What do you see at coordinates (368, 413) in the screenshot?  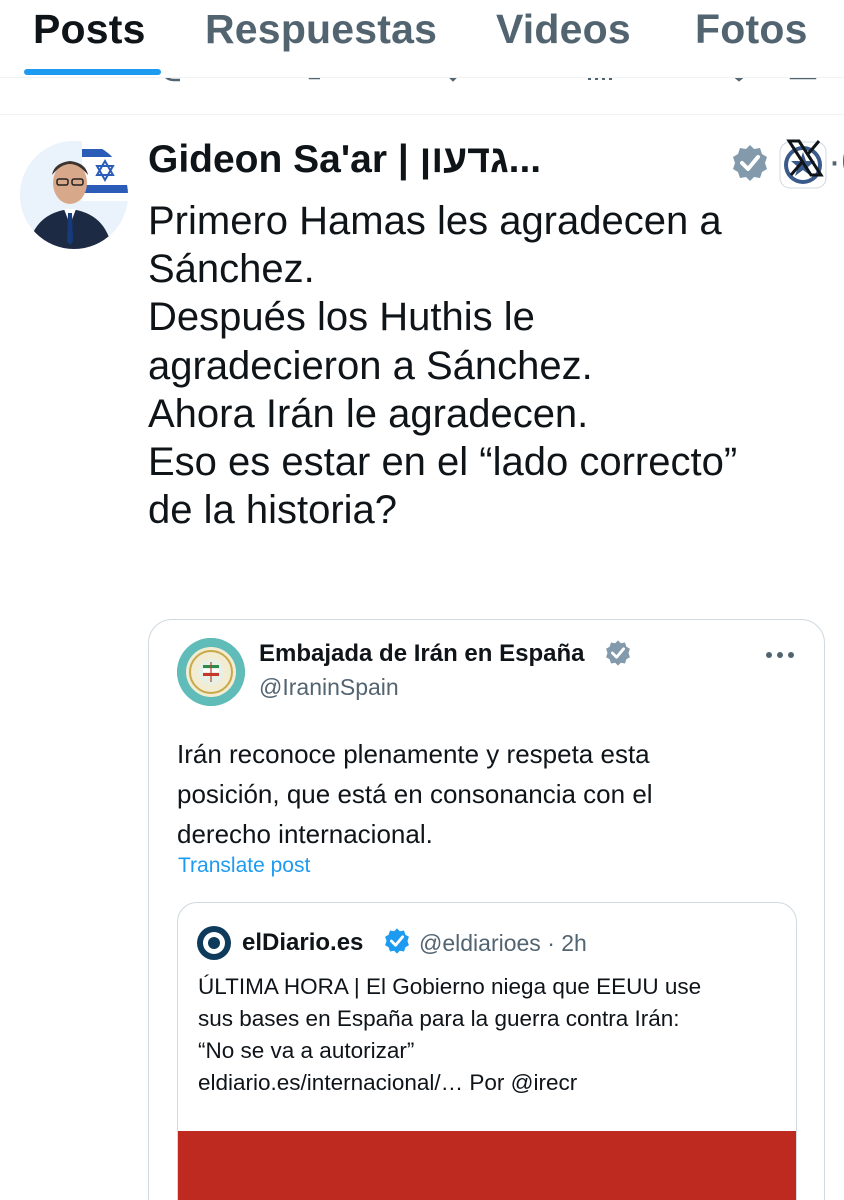 I see `post-text-line: Ahora Irán le agradecen.` at bounding box center [368, 413].